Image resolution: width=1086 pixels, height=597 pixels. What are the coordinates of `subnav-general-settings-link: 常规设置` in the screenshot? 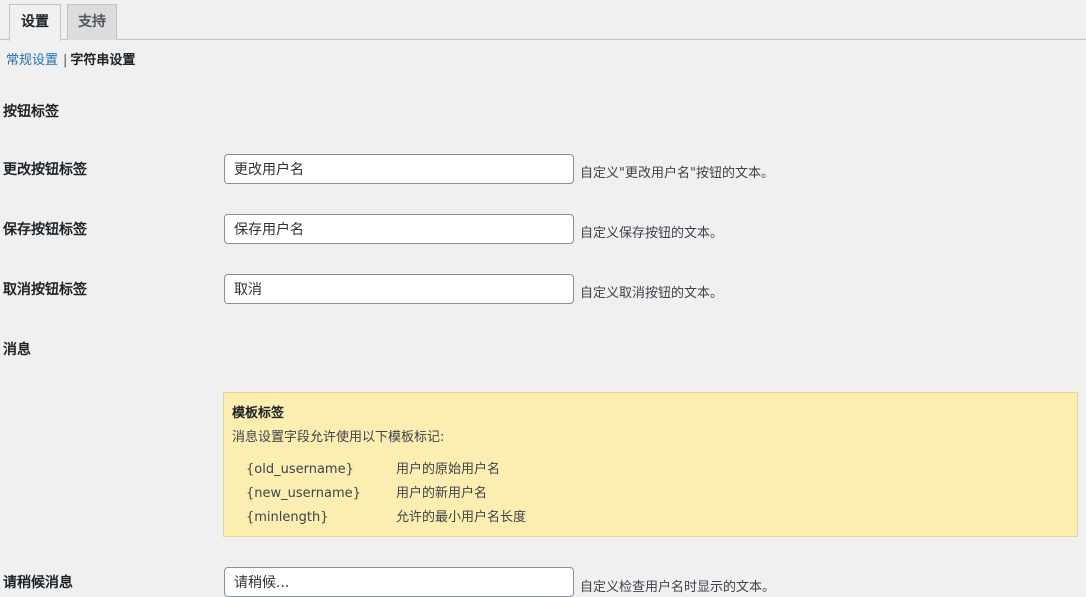 It's located at (32, 60).